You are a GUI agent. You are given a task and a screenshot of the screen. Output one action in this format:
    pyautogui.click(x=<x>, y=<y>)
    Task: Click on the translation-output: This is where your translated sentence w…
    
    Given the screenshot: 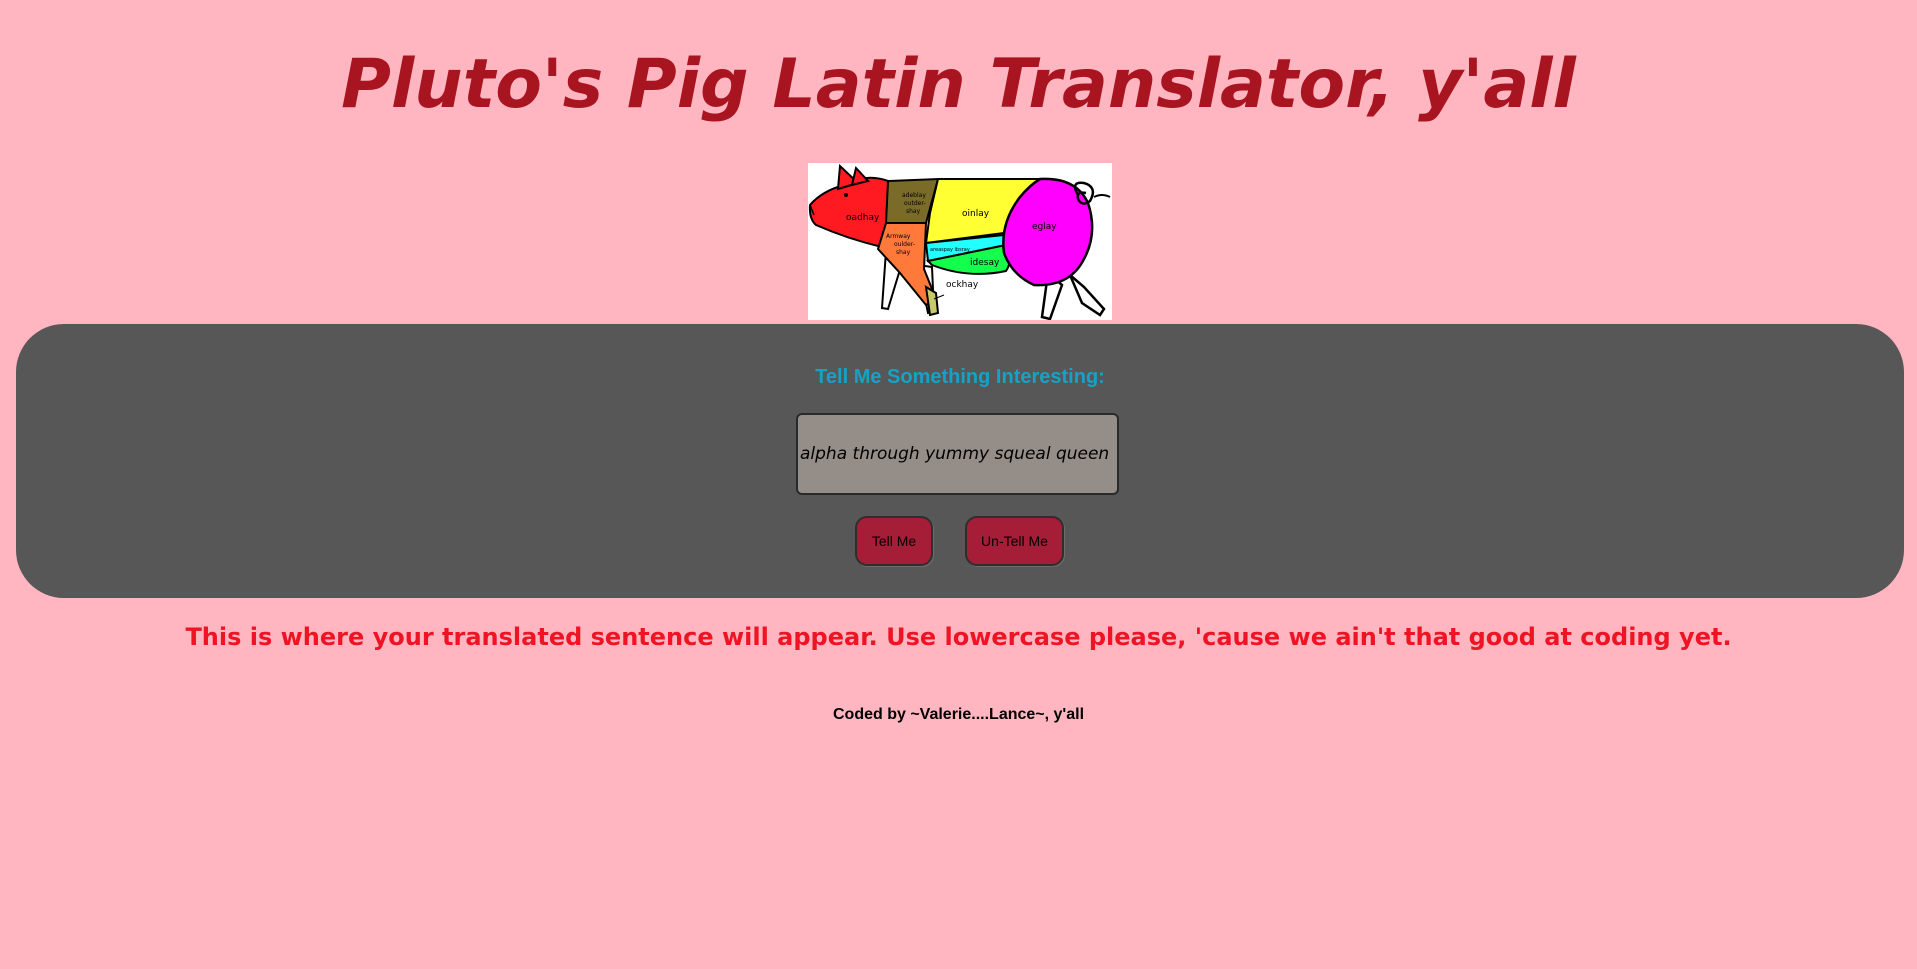 What is the action you would take?
    pyautogui.click(x=958, y=637)
    